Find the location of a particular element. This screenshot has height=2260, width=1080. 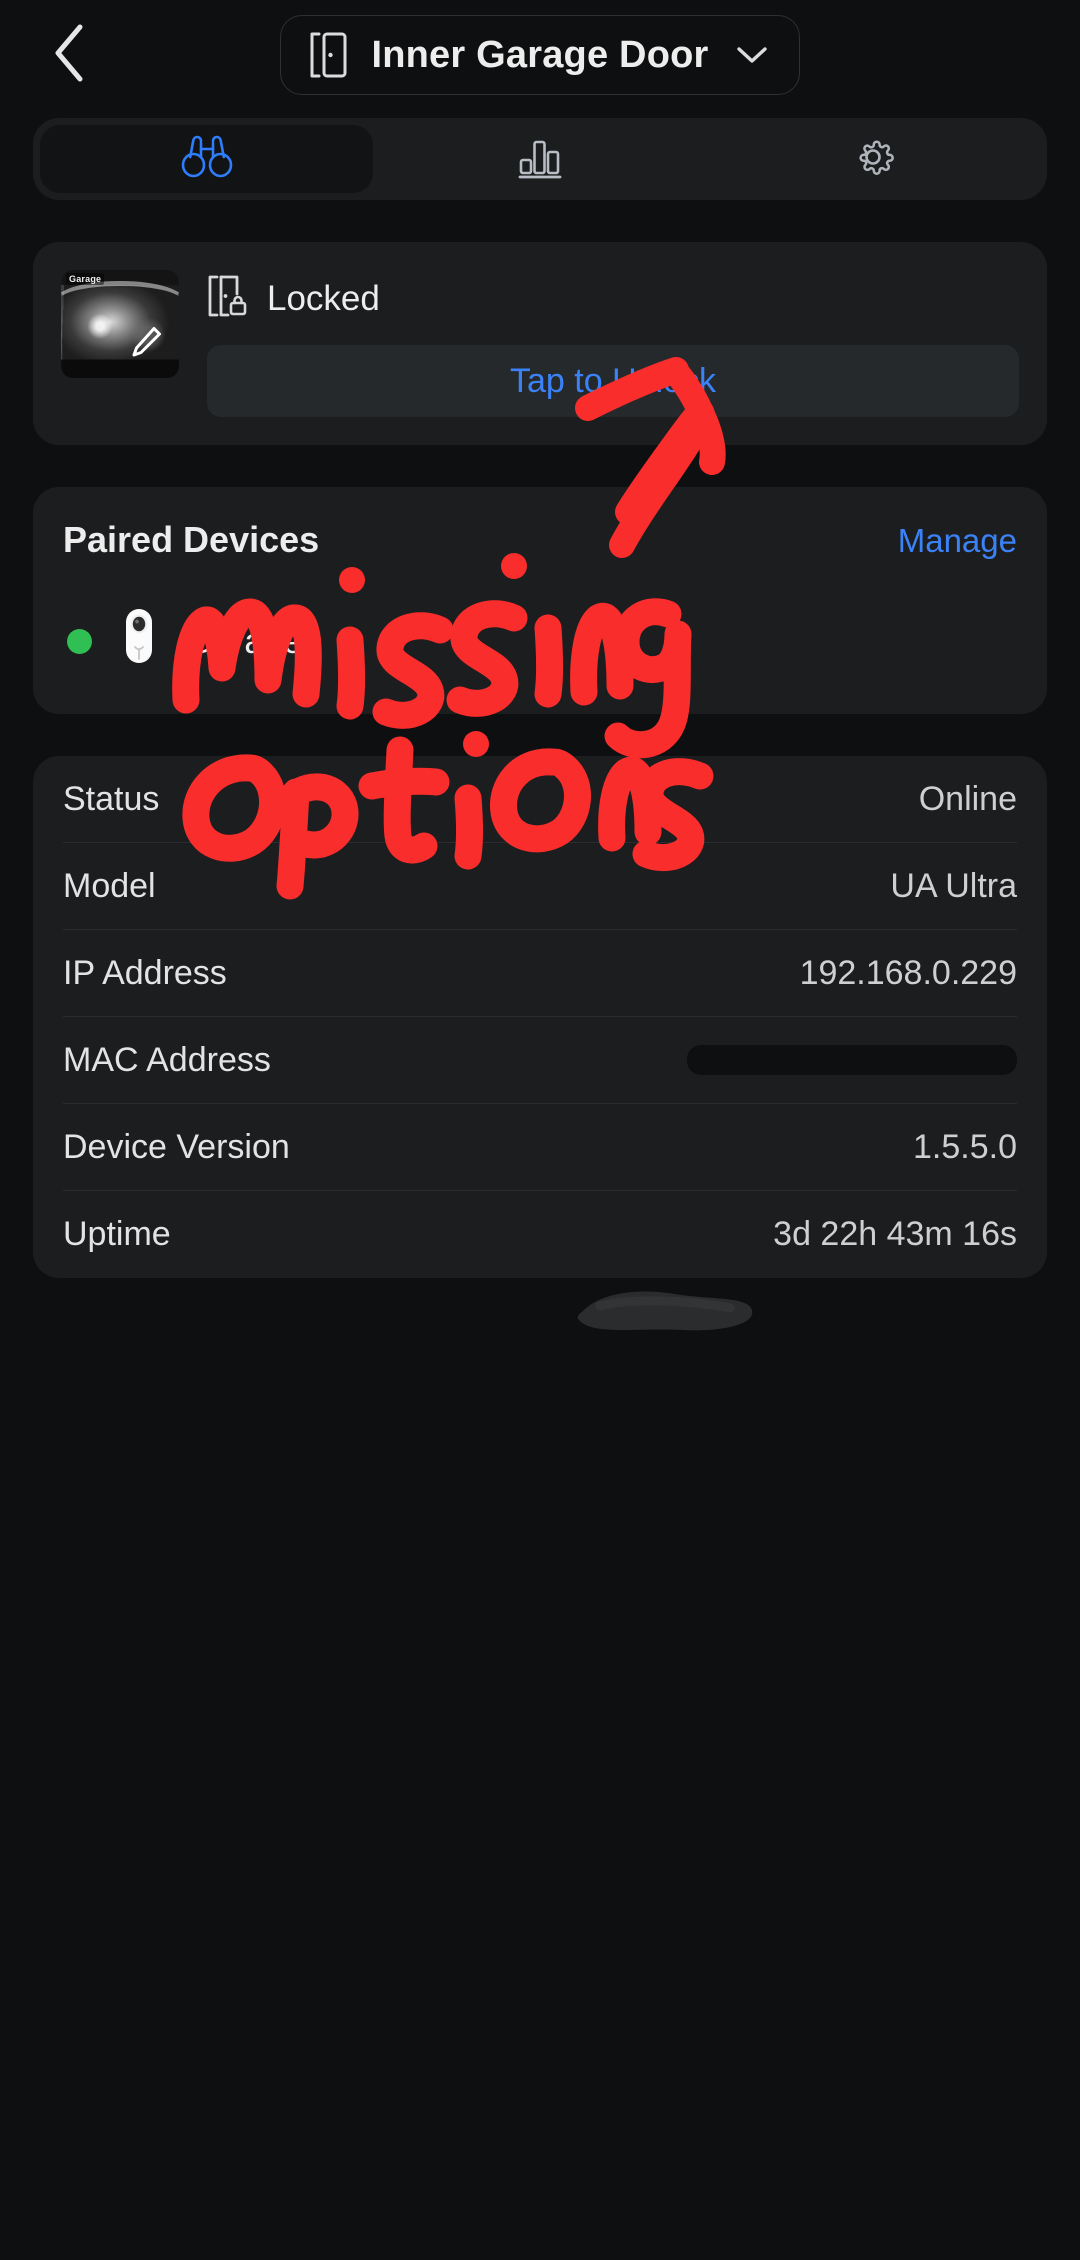

binoculars-icon is located at coordinates (207, 159).